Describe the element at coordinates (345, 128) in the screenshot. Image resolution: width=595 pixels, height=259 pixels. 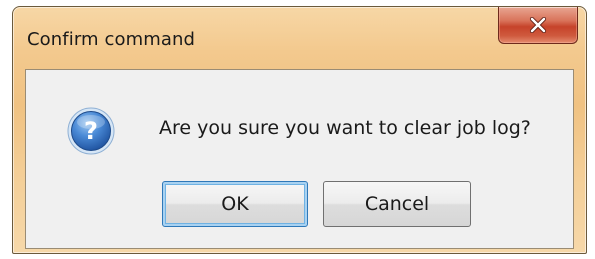
I see `confirm-message: Are you sure you want to clear job log?` at that location.